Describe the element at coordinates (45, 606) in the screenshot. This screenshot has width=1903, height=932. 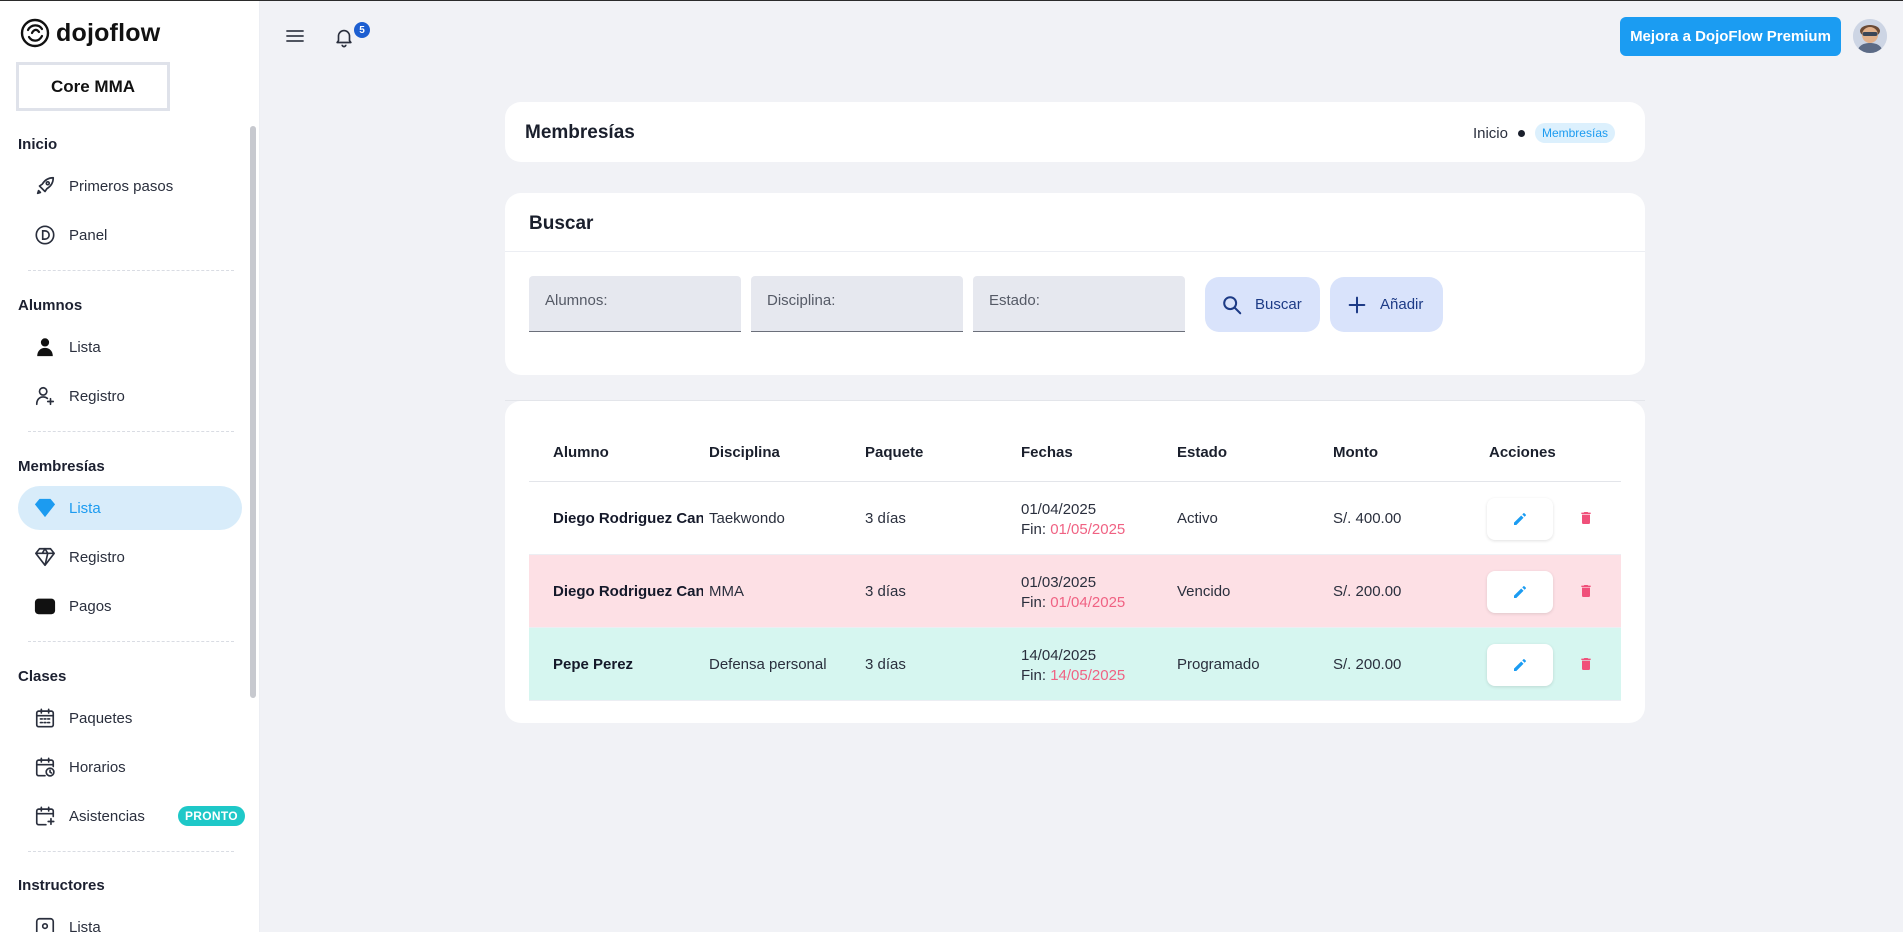
I see `wallet-icon` at that location.